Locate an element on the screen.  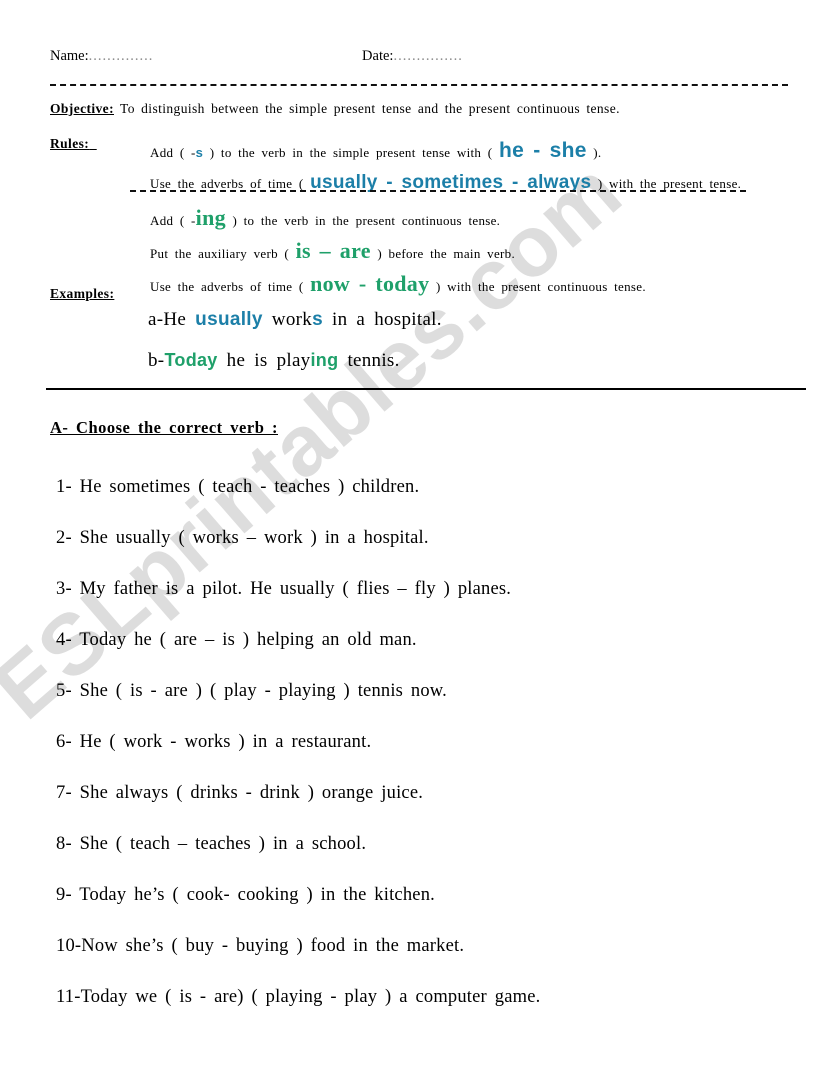
rule-1-after: ). is located at coordinates (594, 152).